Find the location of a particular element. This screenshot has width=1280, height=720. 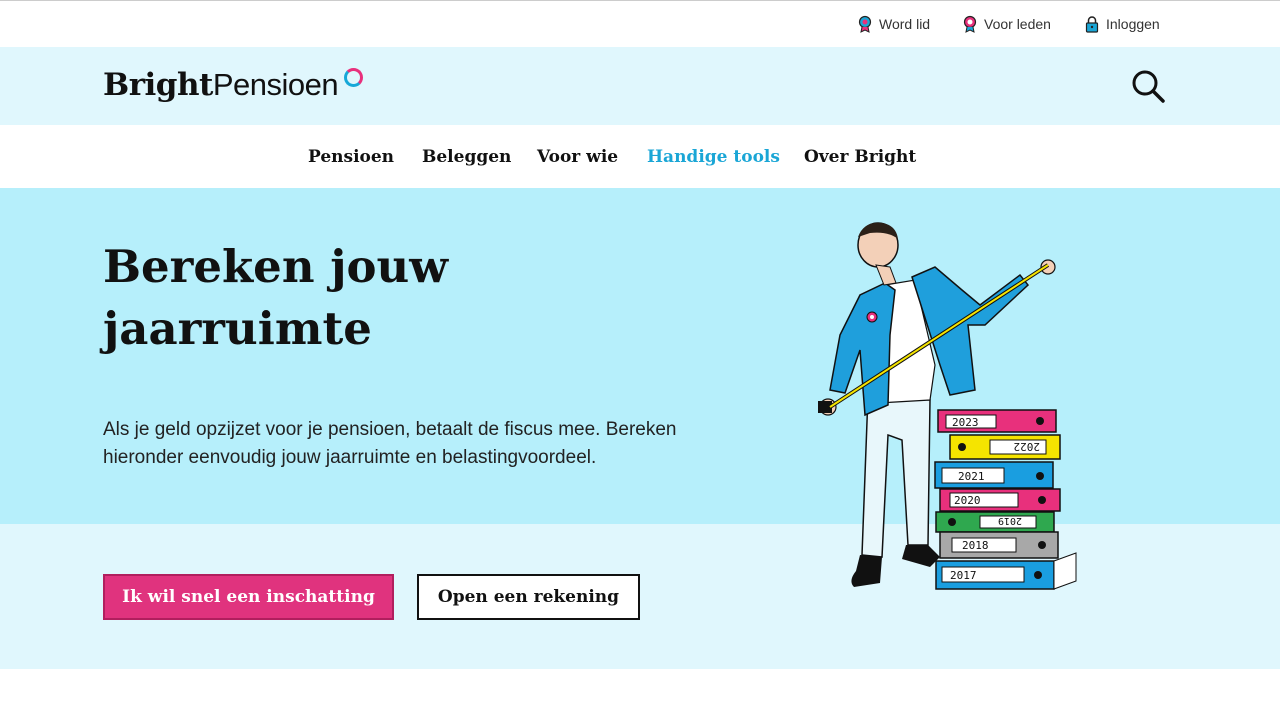

logo-bright: Bright is located at coordinates (158, 85).